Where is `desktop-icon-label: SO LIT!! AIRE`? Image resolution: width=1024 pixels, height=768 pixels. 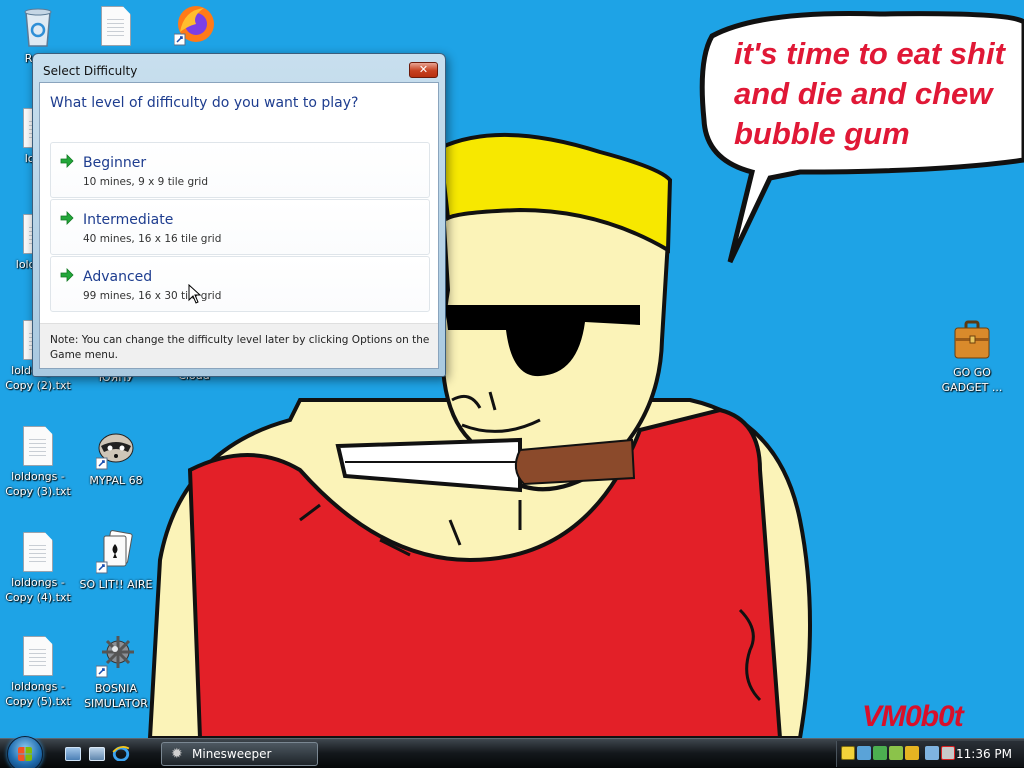
desktop-icon-label: SO LIT!! AIRE is located at coordinates (116, 584).